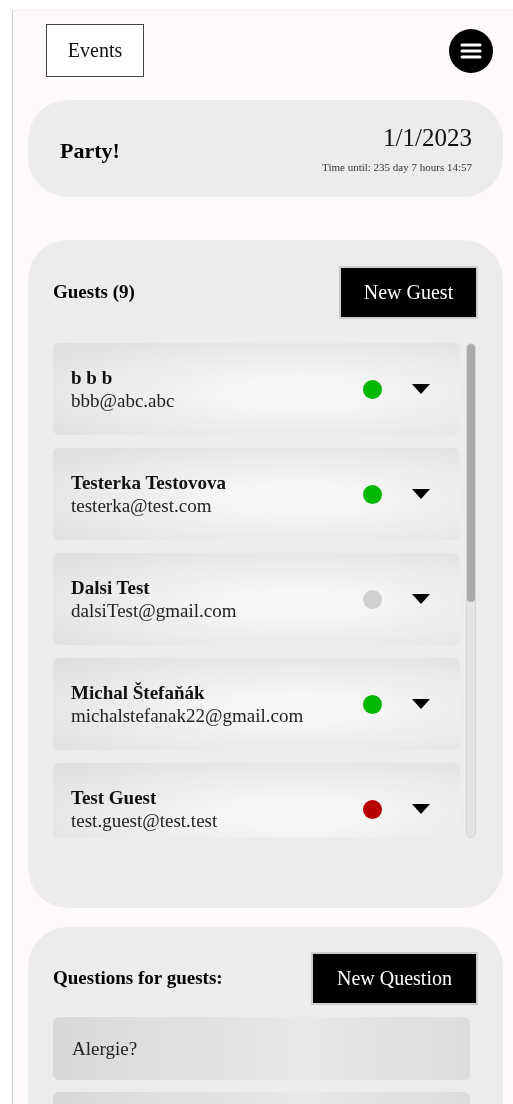 The height and width of the screenshot is (1104, 513). What do you see at coordinates (471, 590) in the screenshot?
I see `scrollbar` at bounding box center [471, 590].